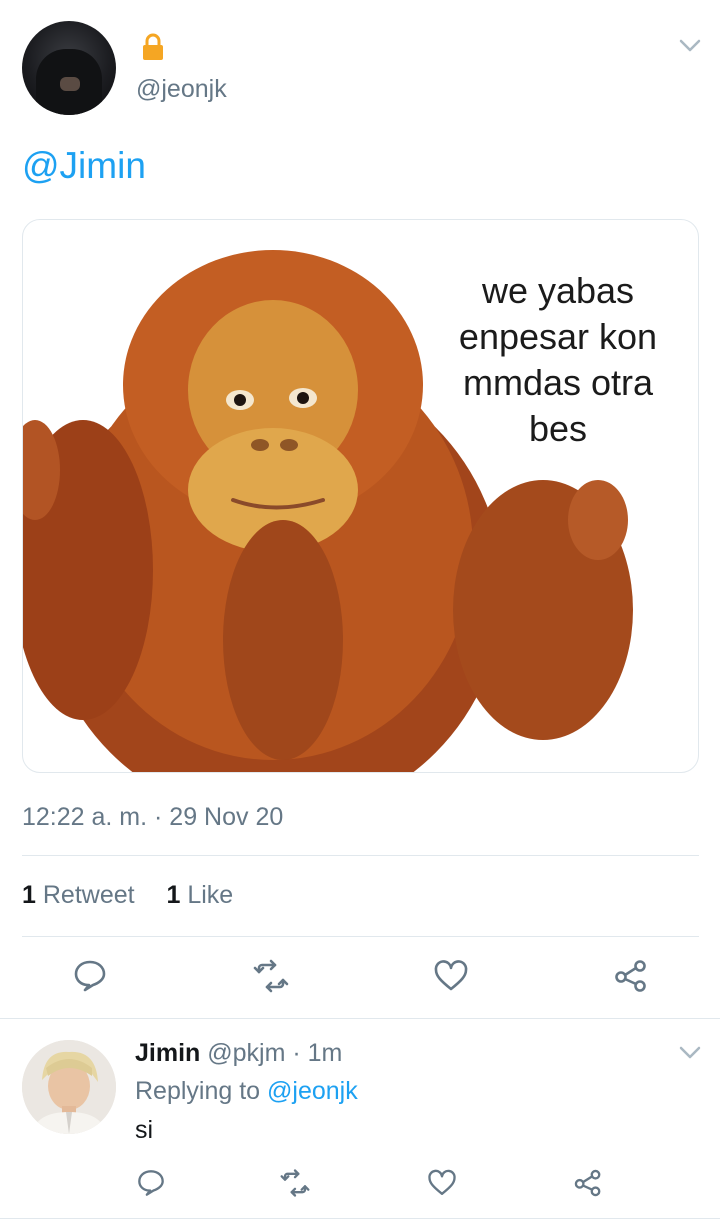  What do you see at coordinates (167, 1053) in the screenshot?
I see `reply-display-name: Jimin` at bounding box center [167, 1053].